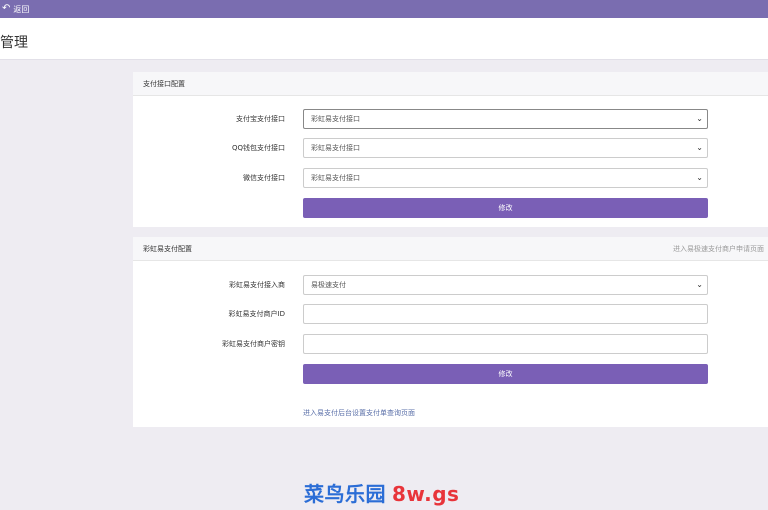 This screenshot has width=768, height=510. I want to click on field-label: 彩虹易支付商户密钥, so click(253, 344).